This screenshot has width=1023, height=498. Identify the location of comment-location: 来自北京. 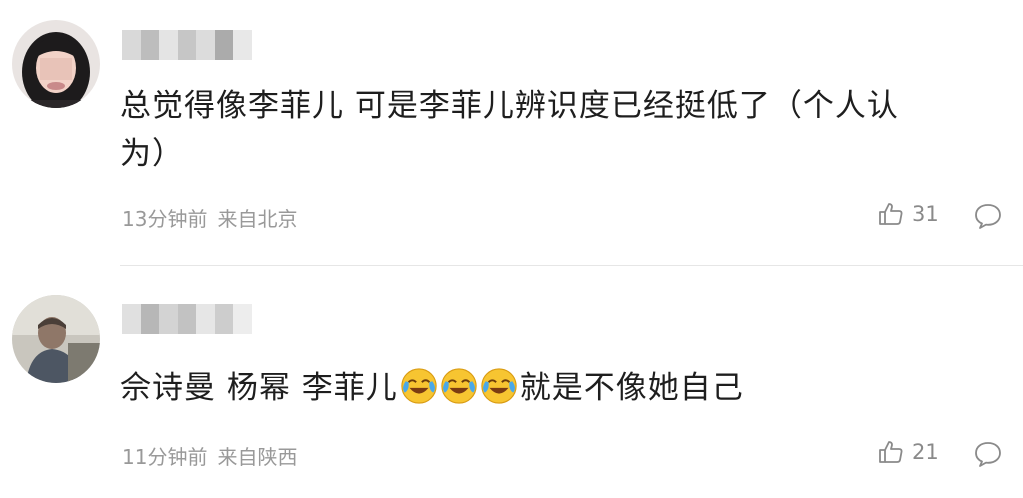
(257, 219).